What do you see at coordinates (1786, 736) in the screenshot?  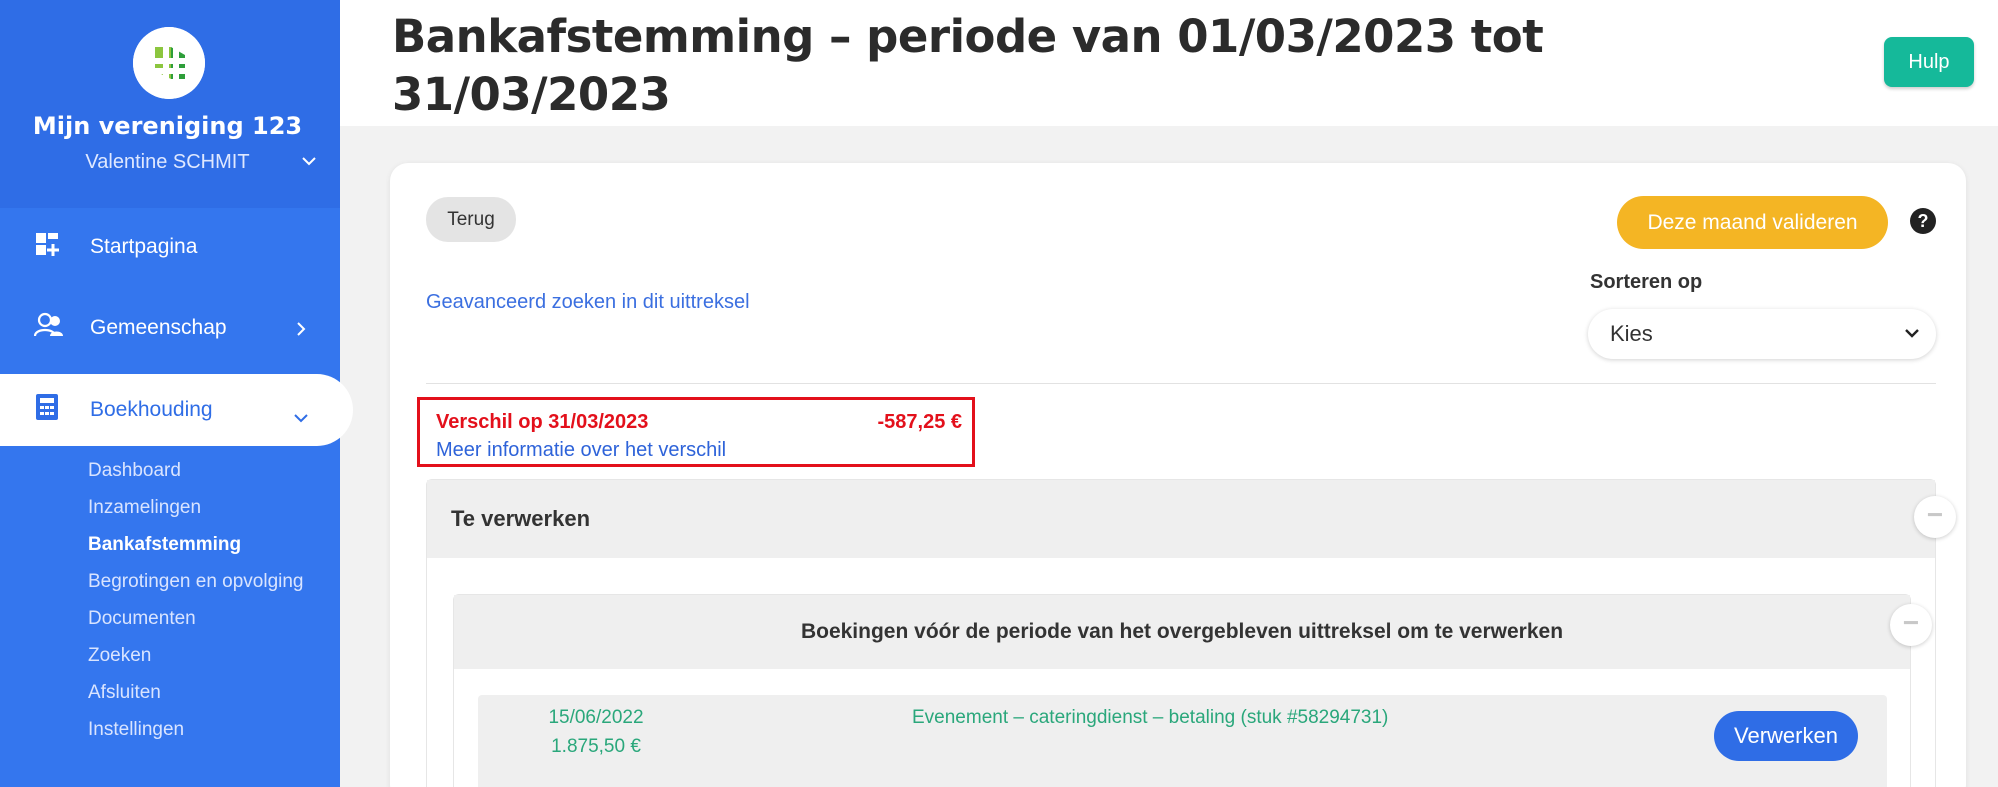 I see `process-button: Verwerken` at bounding box center [1786, 736].